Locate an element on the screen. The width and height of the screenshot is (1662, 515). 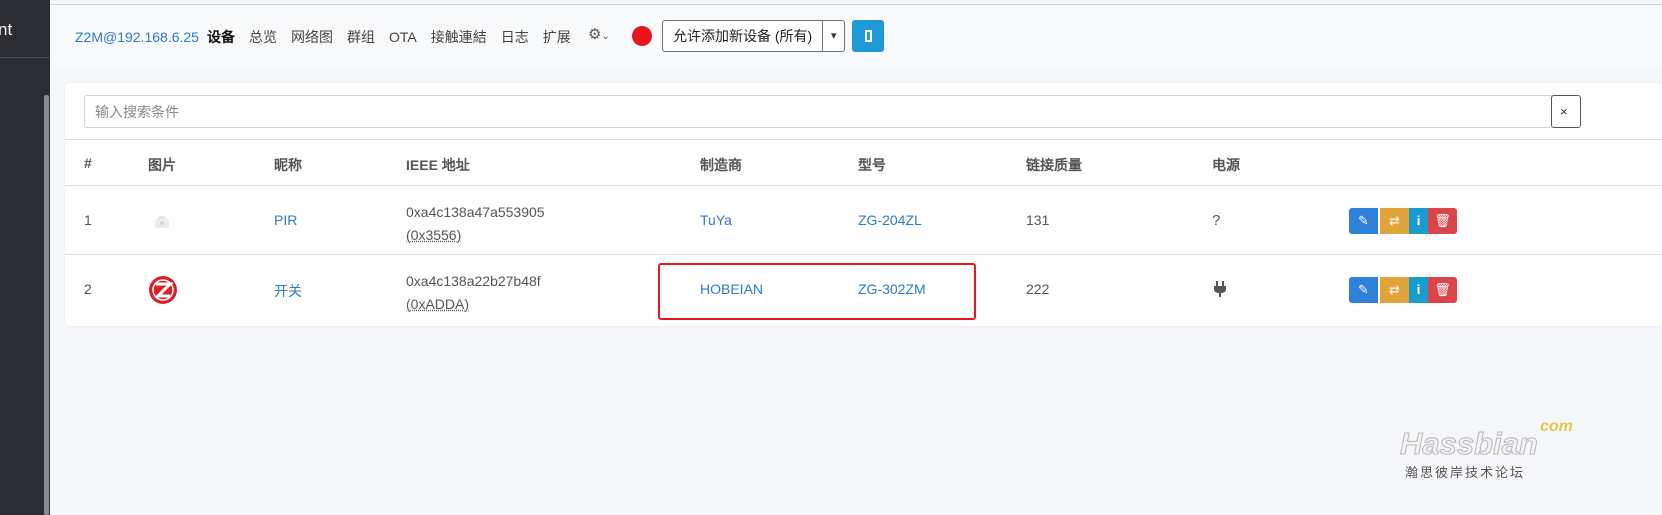
ieee-address: 0xa4c138a22b27b48f (0xADDA) is located at coordinates (473, 293).